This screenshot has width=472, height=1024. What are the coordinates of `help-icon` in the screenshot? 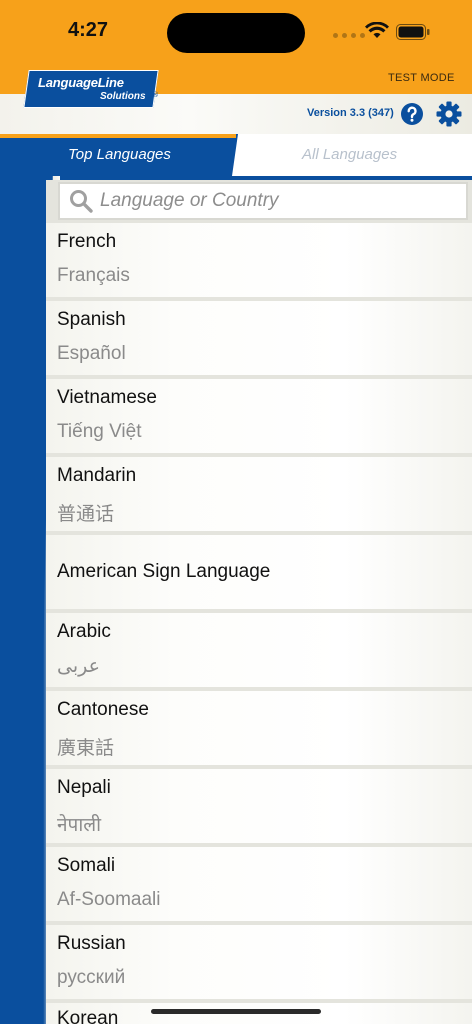 It's located at (412, 114).